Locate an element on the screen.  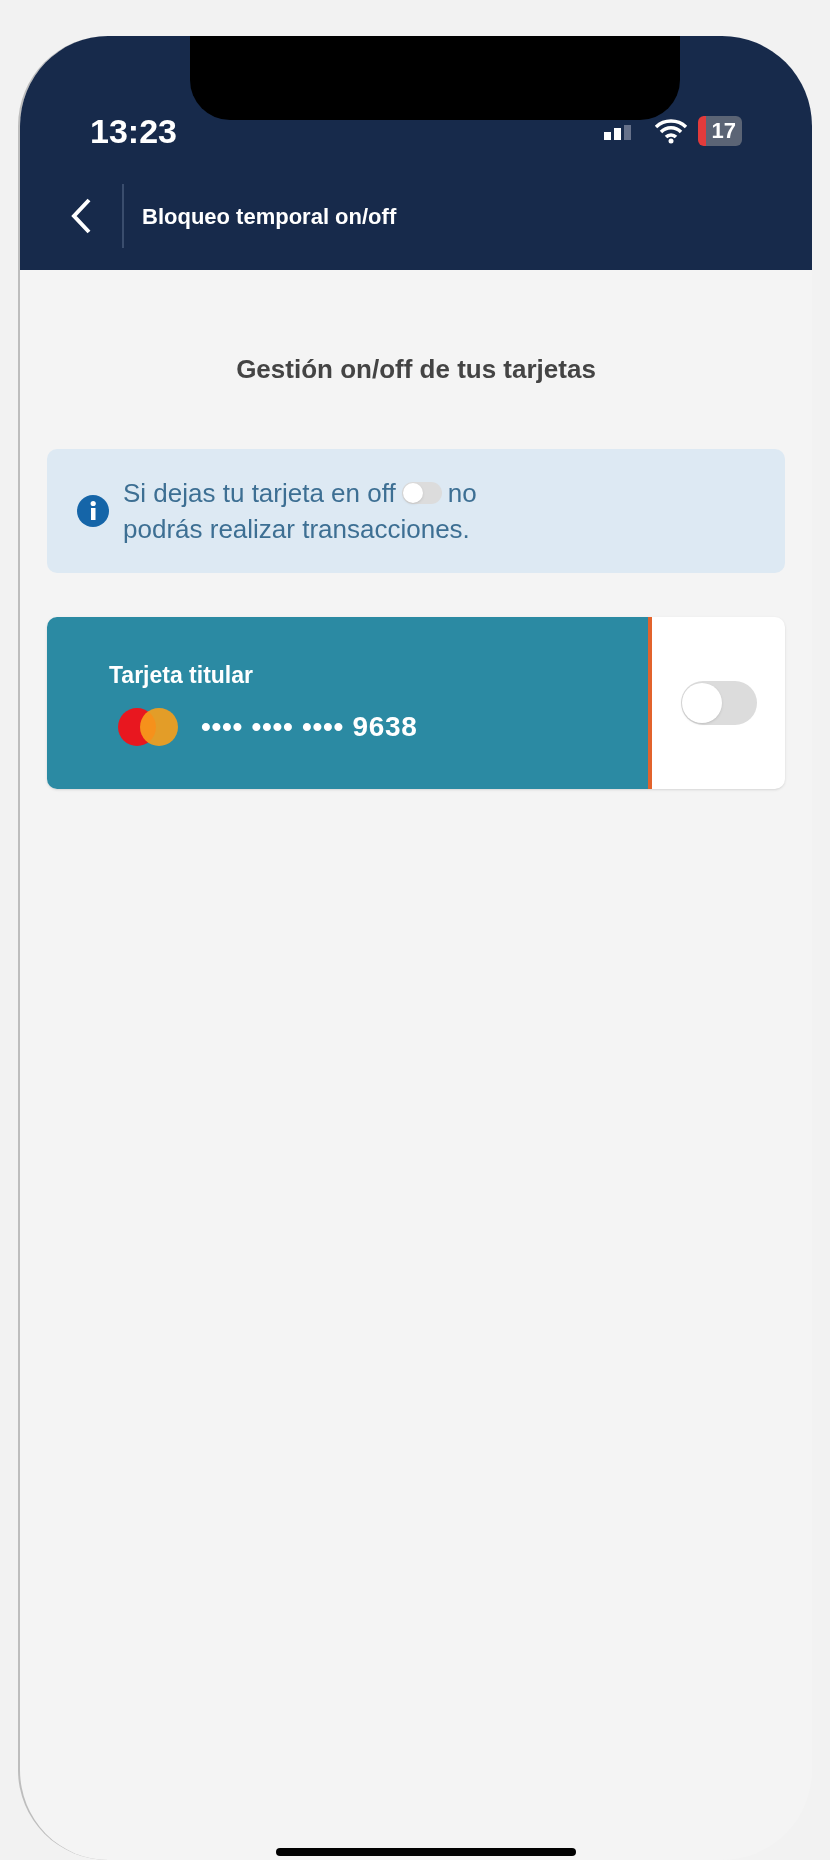
status-time: 13:23 is located at coordinates (133, 131).